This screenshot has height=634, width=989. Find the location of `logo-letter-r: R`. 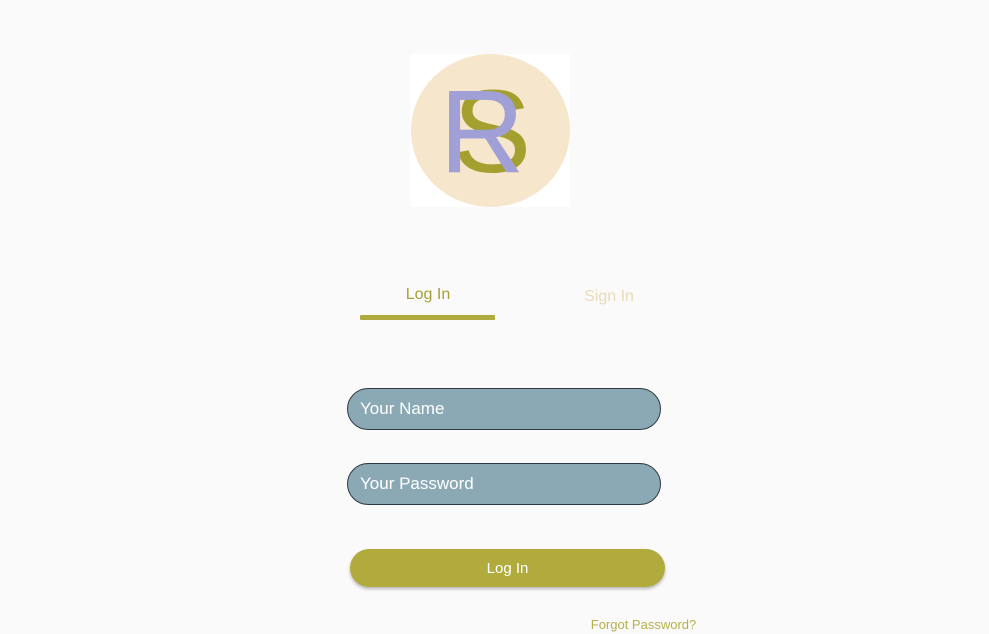

logo-letter-r: R is located at coordinates (481, 132).